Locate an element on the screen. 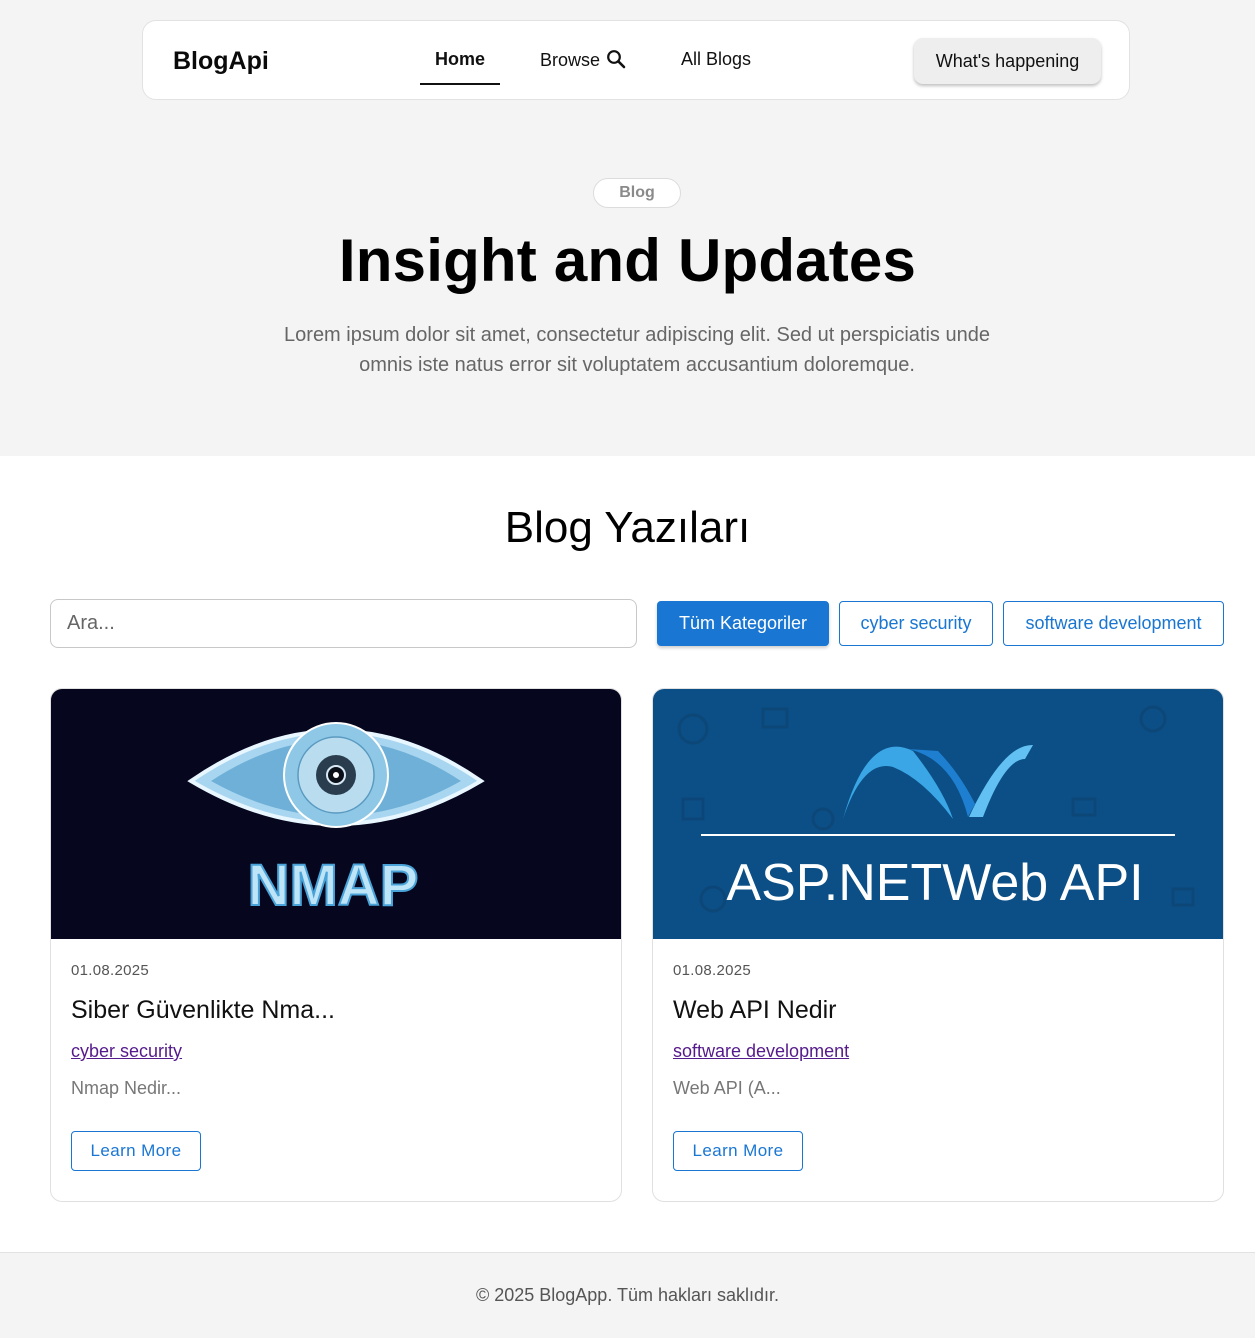 The width and height of the screenshot is (1255, 1338). active-tab-underline is located at coordinates (460, 84).